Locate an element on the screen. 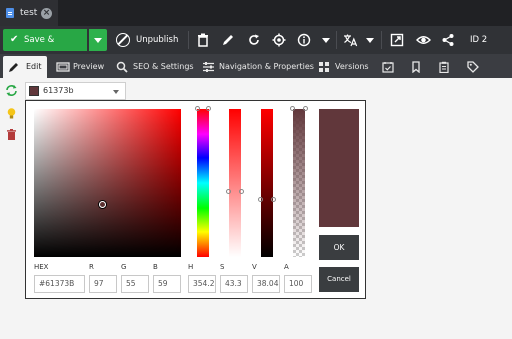 This screenshot has height=339, width=512. saturation-input: 43.3 is located at coordinates (234, 284).